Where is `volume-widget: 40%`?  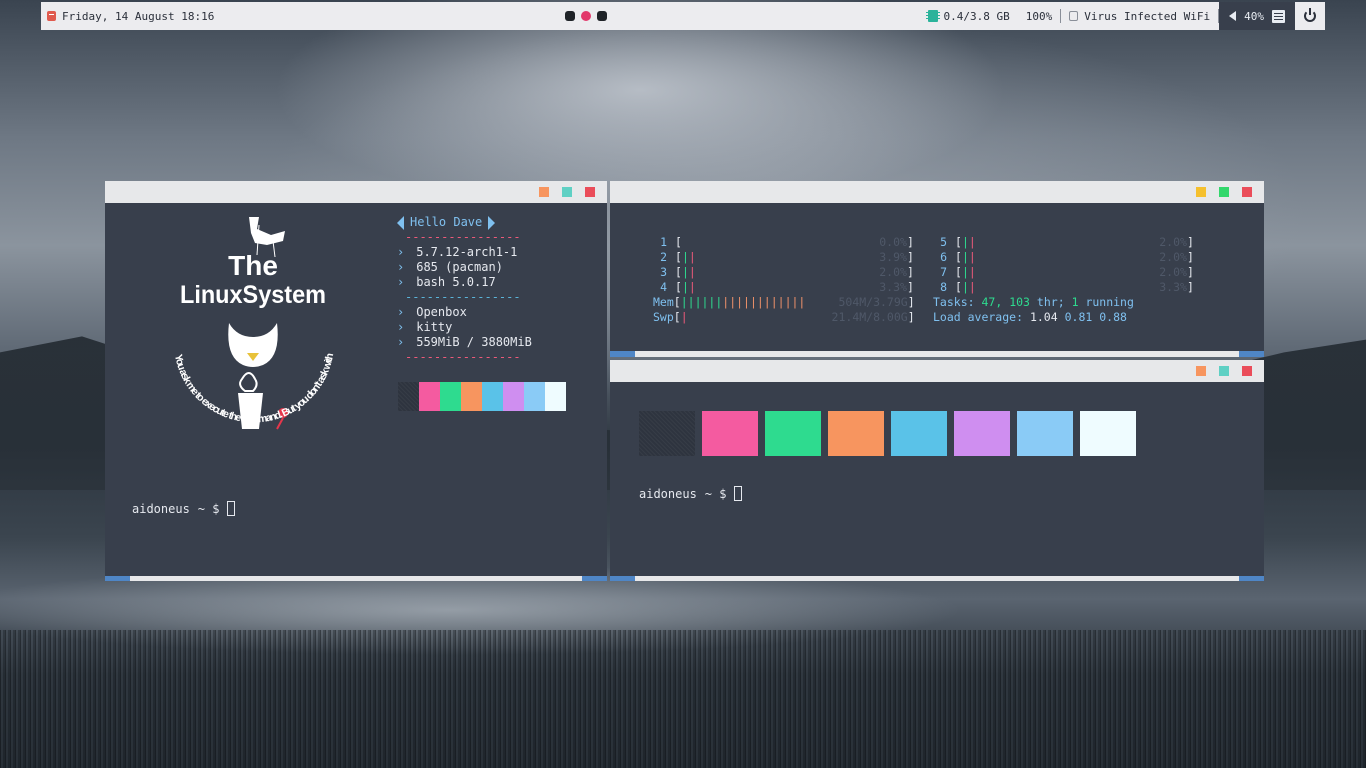 volume-widget: 40% is located at coordinates (1257, 16).